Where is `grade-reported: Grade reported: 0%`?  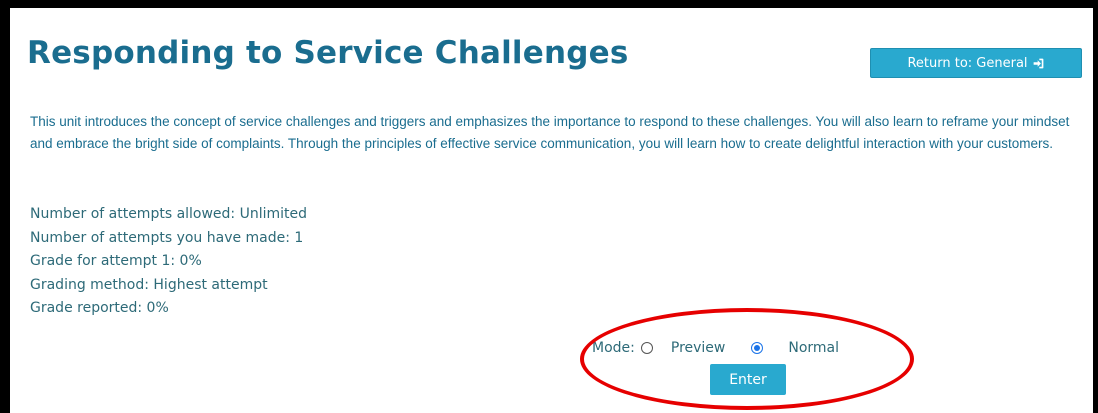 grade-reported: Grade reported: 0% is located at coordinates (99, 308).